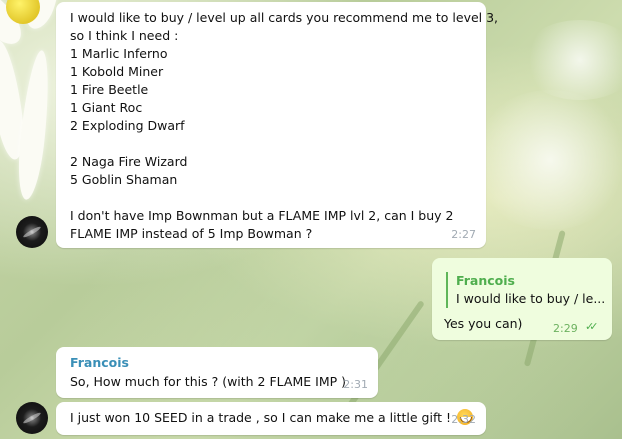 The width and height of the screenshot is (622, 439). Describe the element at coordinates (483, 323) in the screenshot. I see `message-text: Yes you can)` at that location.